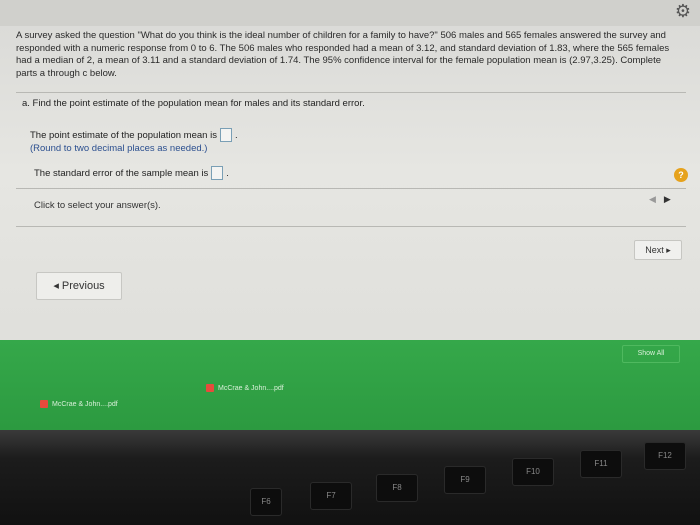  I want to click on rounding-hint: (Round to two decimal places as needed.), so click(119, 148).